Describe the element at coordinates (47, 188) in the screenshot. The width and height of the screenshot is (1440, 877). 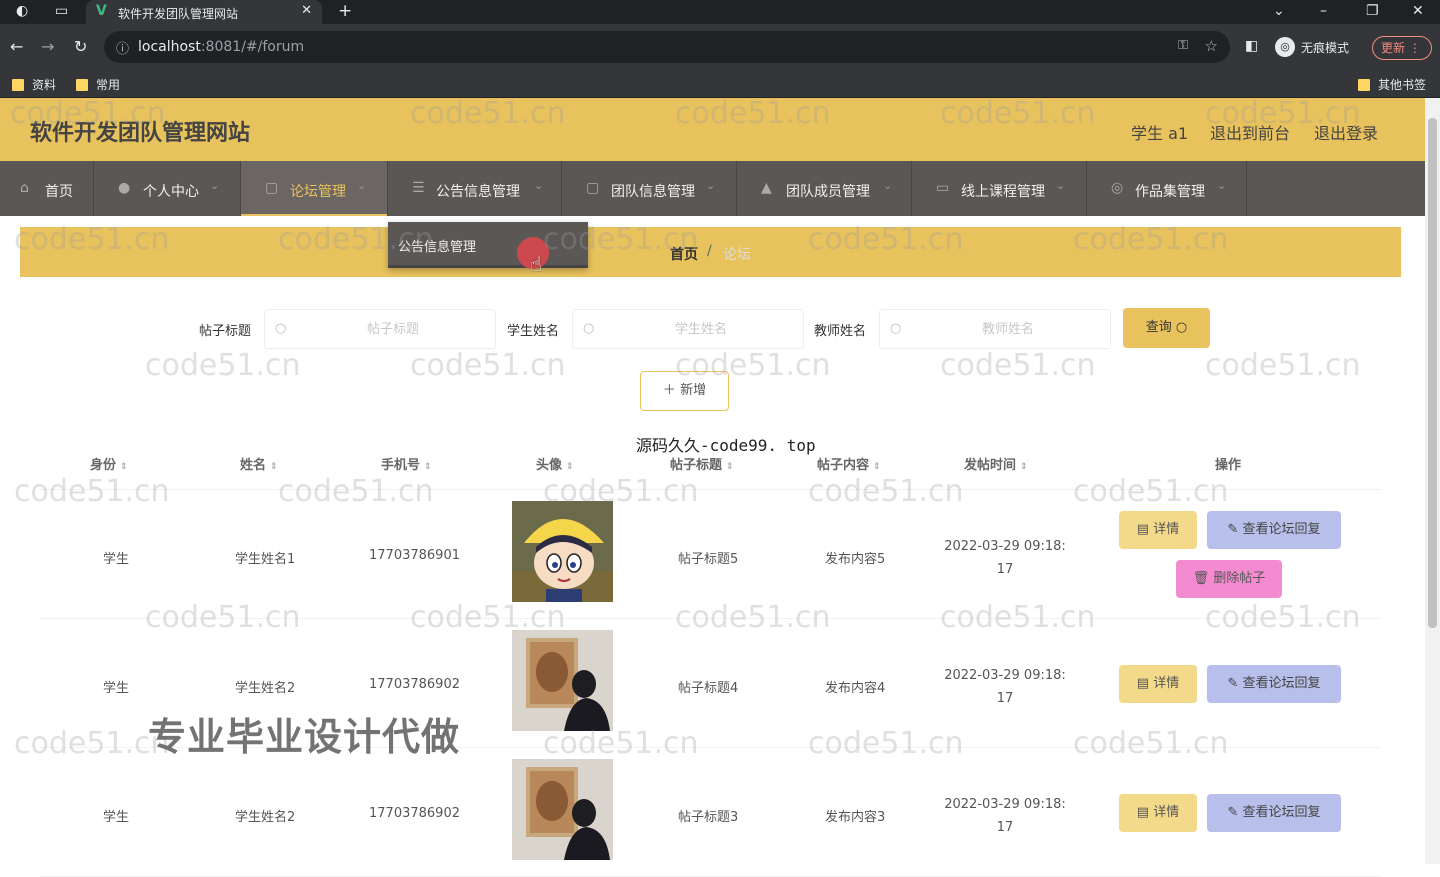
I see `nav-item-home: ⌂ 首页` at that location.